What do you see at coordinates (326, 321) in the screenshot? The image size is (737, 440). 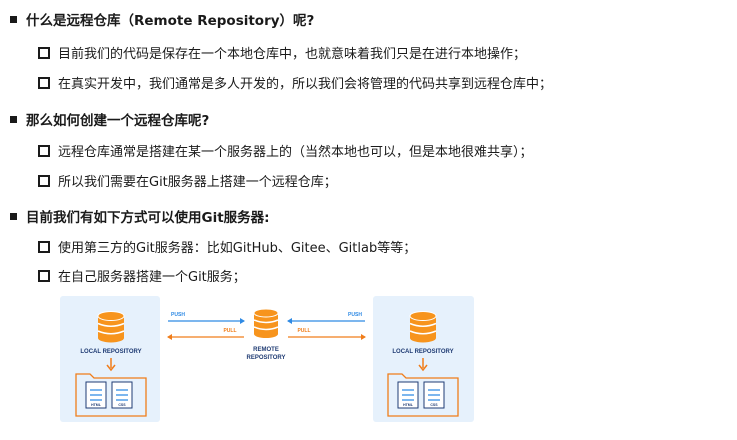 I see `push-arrow-right-icon` at bounding box center [326, 321].